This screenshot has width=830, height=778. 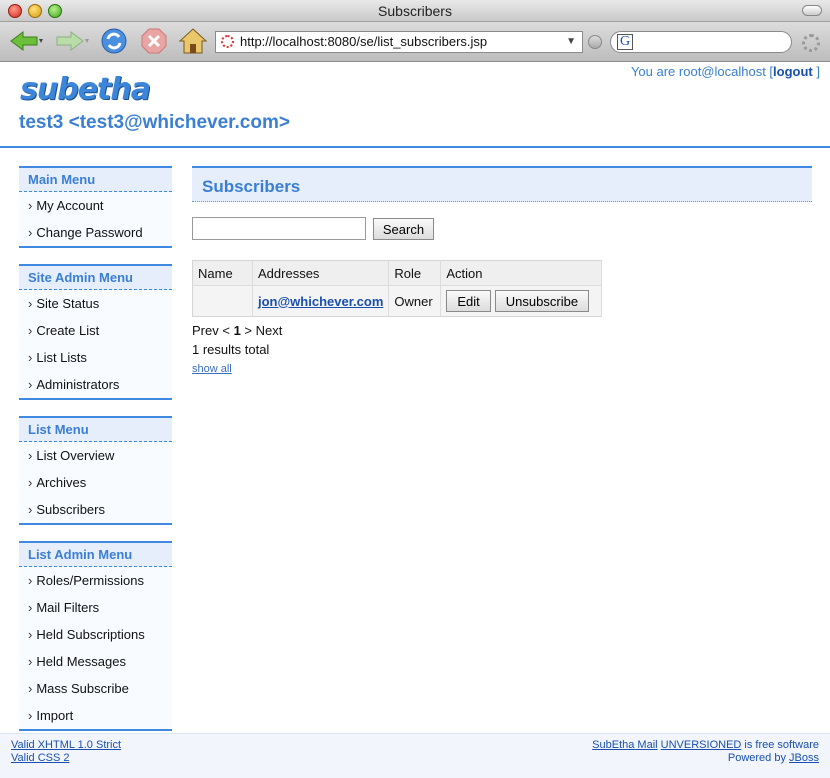 I want to click on sidebar-item-my-account: › My Account, so click(x=95, y=205).